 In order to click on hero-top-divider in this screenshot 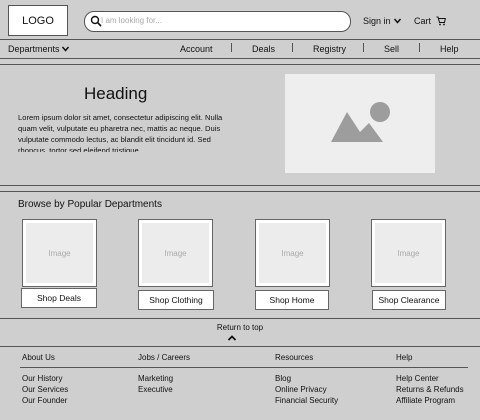, I will do `click(240, 64)`.